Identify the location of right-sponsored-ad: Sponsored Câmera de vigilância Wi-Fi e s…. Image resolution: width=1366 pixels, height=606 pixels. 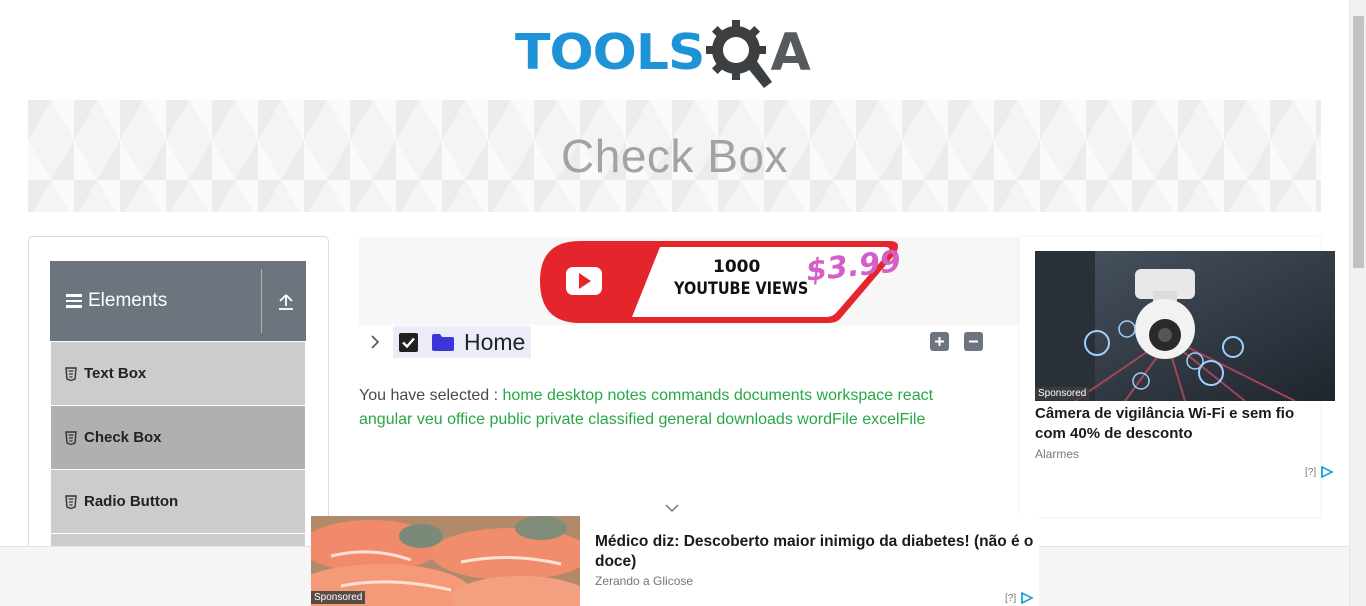
(1177, 377).